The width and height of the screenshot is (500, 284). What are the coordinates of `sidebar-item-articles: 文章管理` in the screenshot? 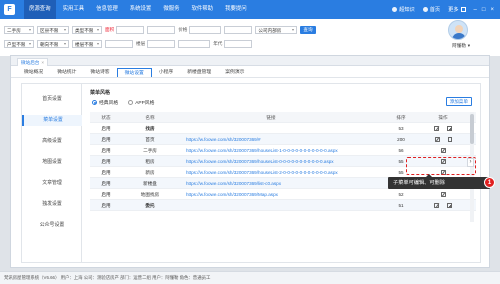 It's located at (52, 183).